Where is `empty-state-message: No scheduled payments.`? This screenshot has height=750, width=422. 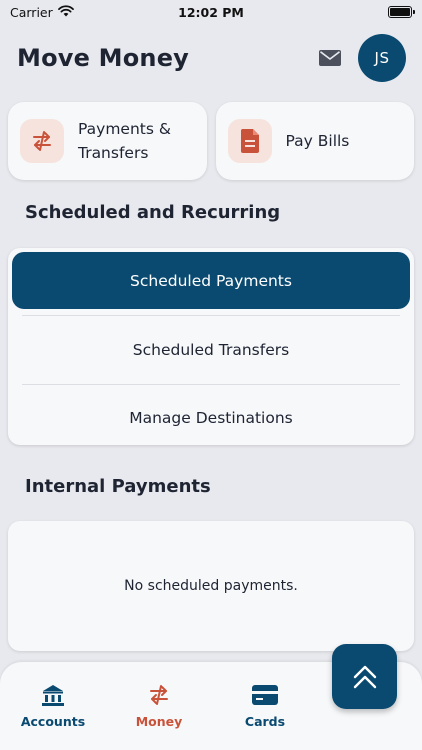
empty-state-message: No scheduled payments. is located at coordinates (211, 586).